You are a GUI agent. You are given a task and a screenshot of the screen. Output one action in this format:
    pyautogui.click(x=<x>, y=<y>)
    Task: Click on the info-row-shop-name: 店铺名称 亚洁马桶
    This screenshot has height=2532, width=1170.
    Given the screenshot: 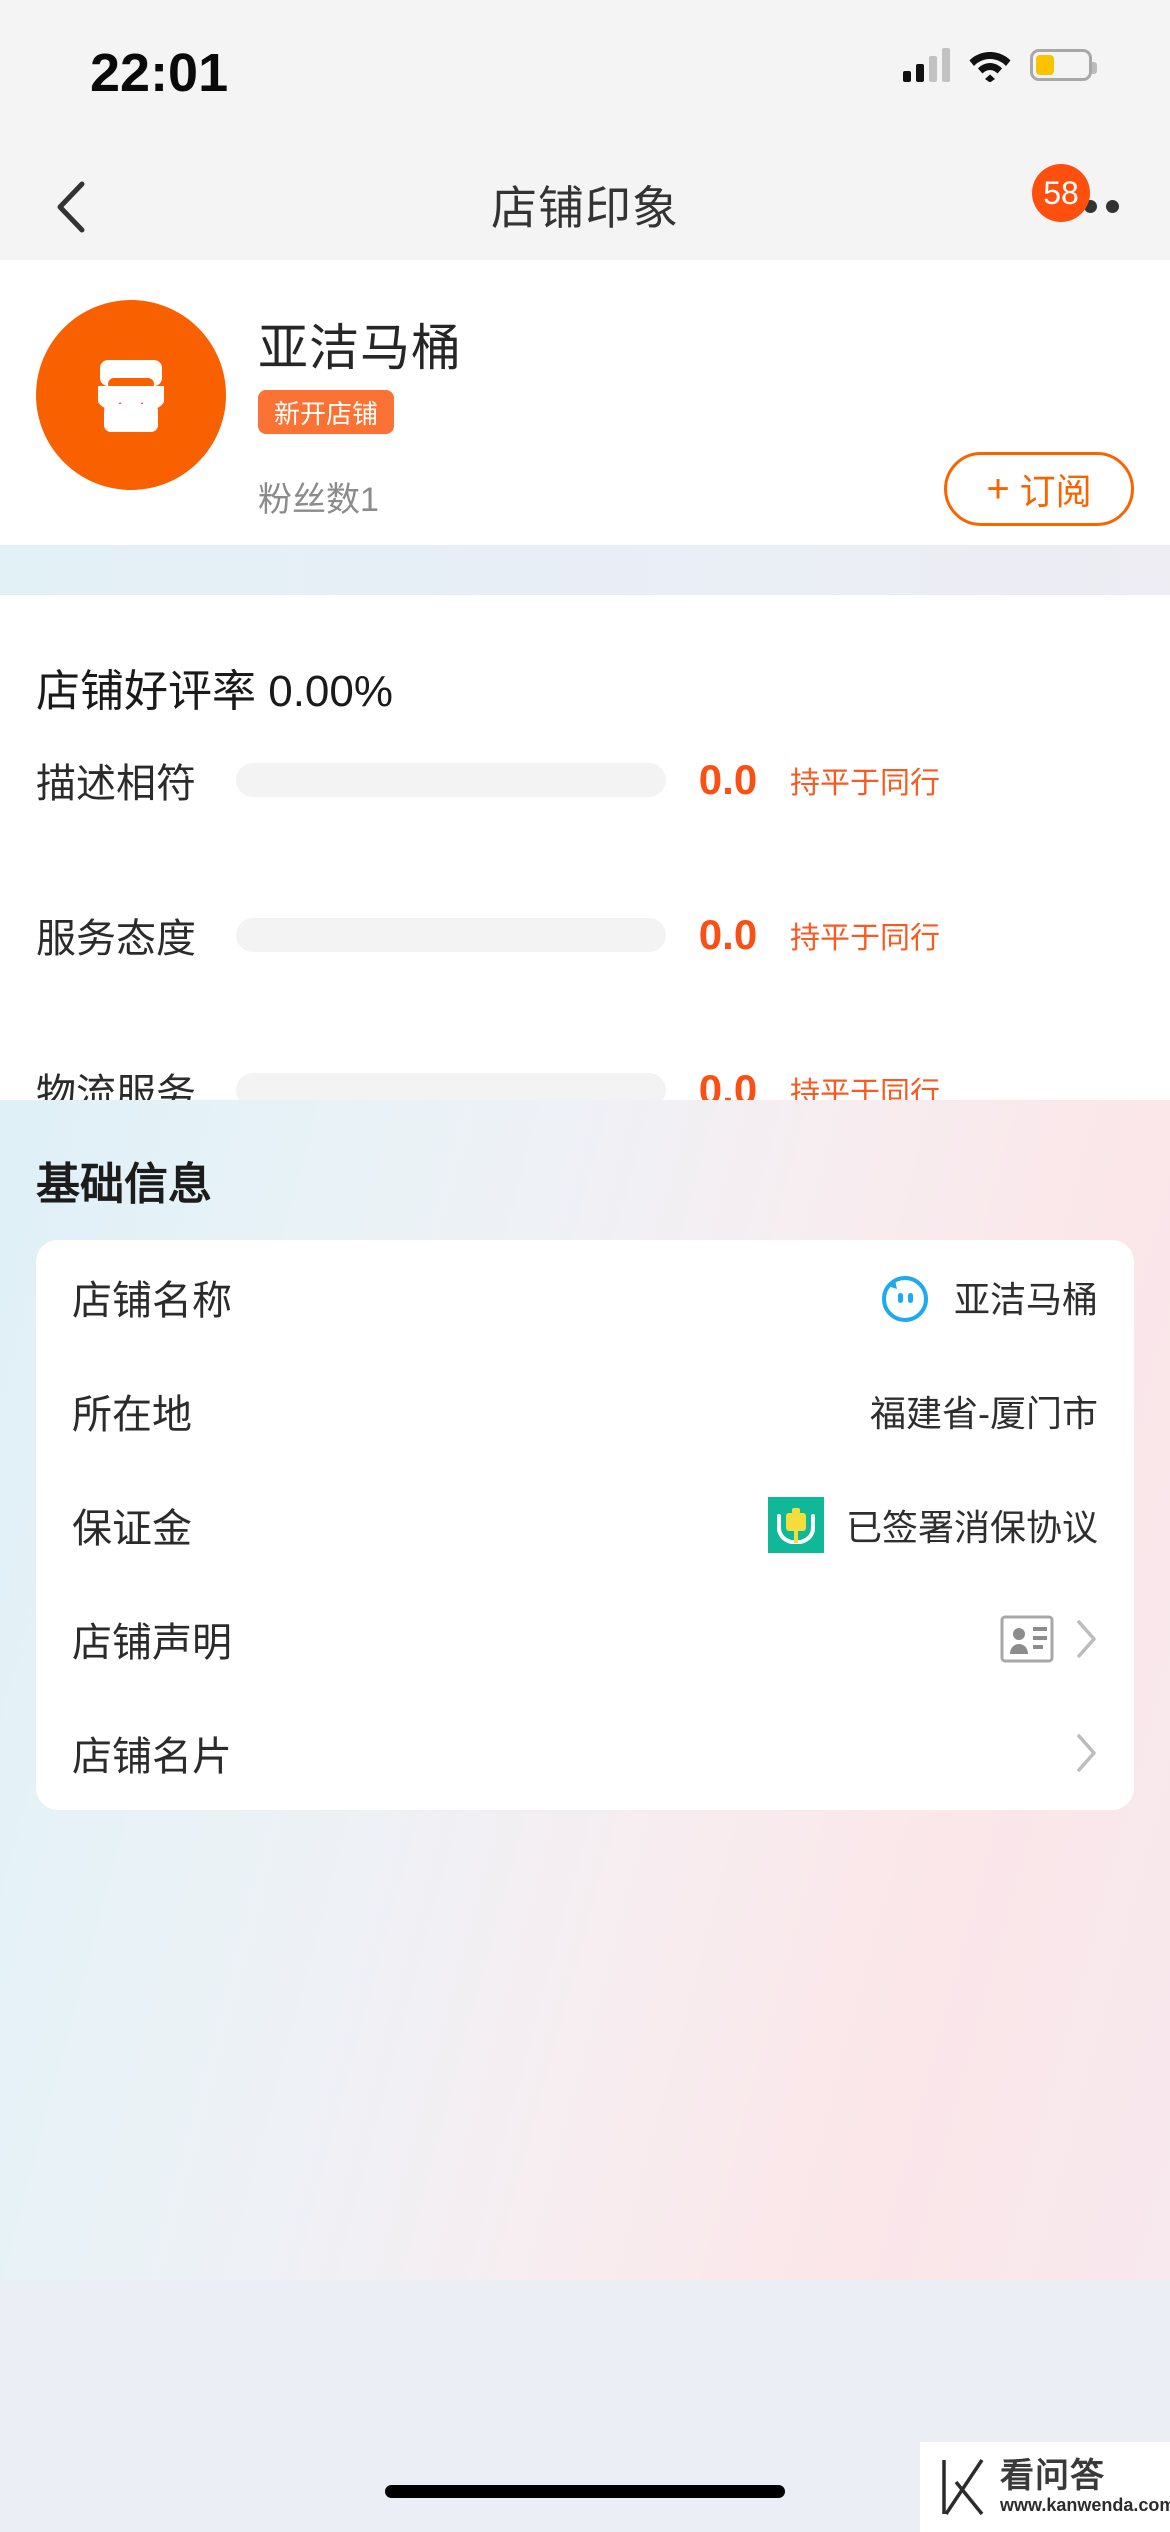 What is the action you would take?
    pyautogui.click(x=585, y=1297)
    